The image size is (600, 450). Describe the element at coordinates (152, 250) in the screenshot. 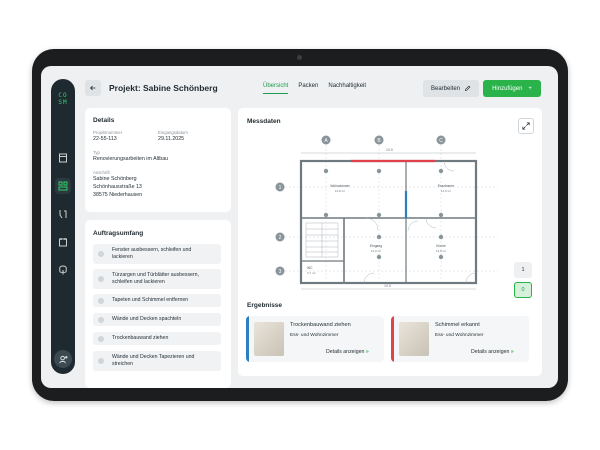

I see `scope-item-text: Fenster ausbessern, schleifen und` at that location.